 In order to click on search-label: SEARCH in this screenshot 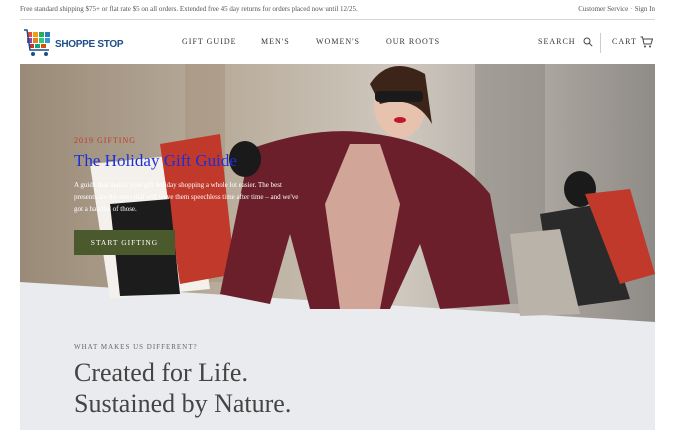, I will do `click(557, 41)`.